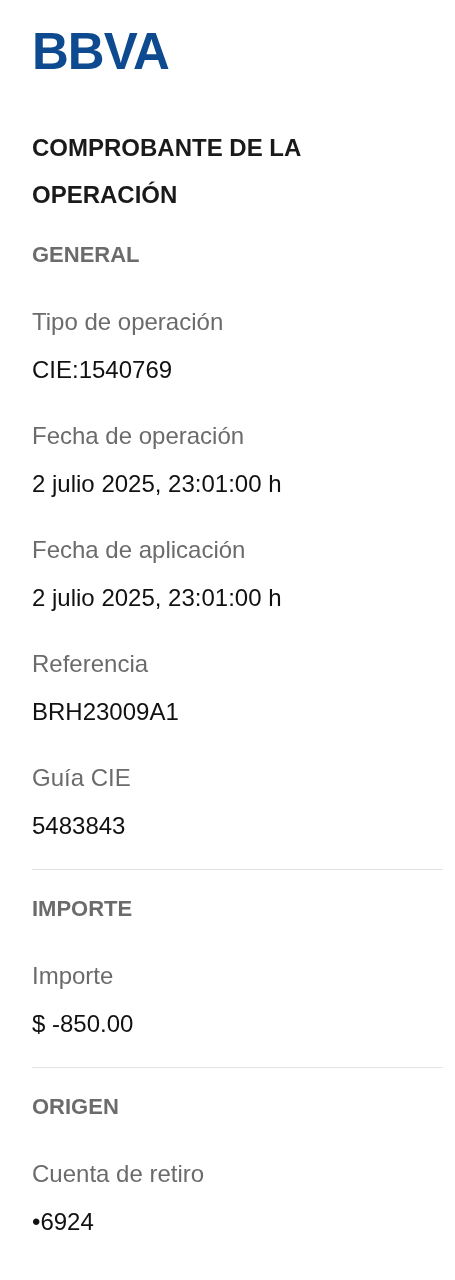 The height and width of the screenshot is (1280, 455). What do you see at coordinates (83, 909) in the screenshot?
I see `section-heading: IMPORTE` at bounding box center [83, 909].